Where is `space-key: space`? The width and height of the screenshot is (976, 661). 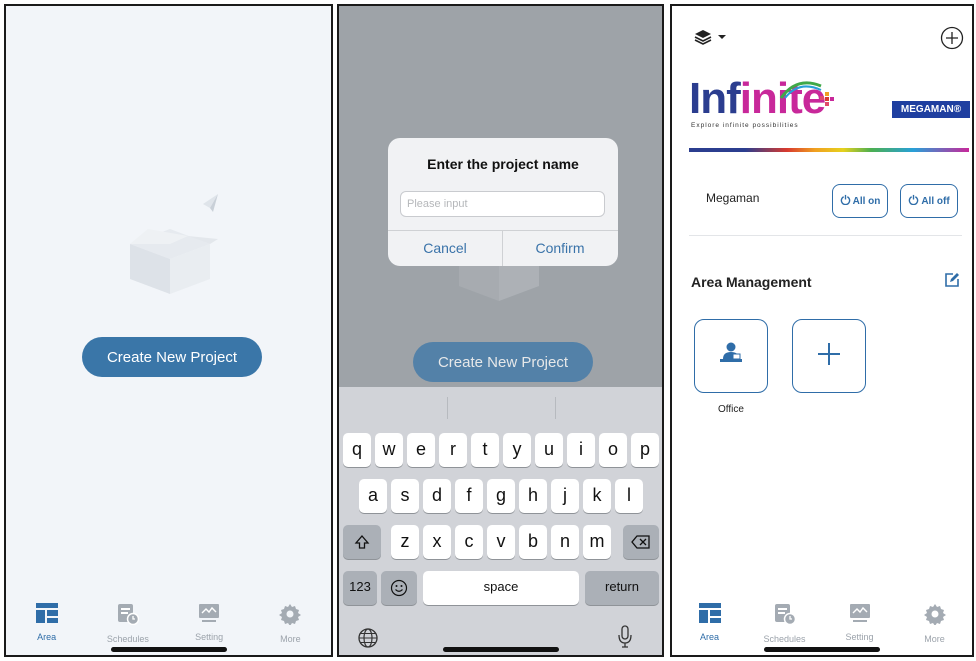
space-key: space is located at coordinates (501, 588).